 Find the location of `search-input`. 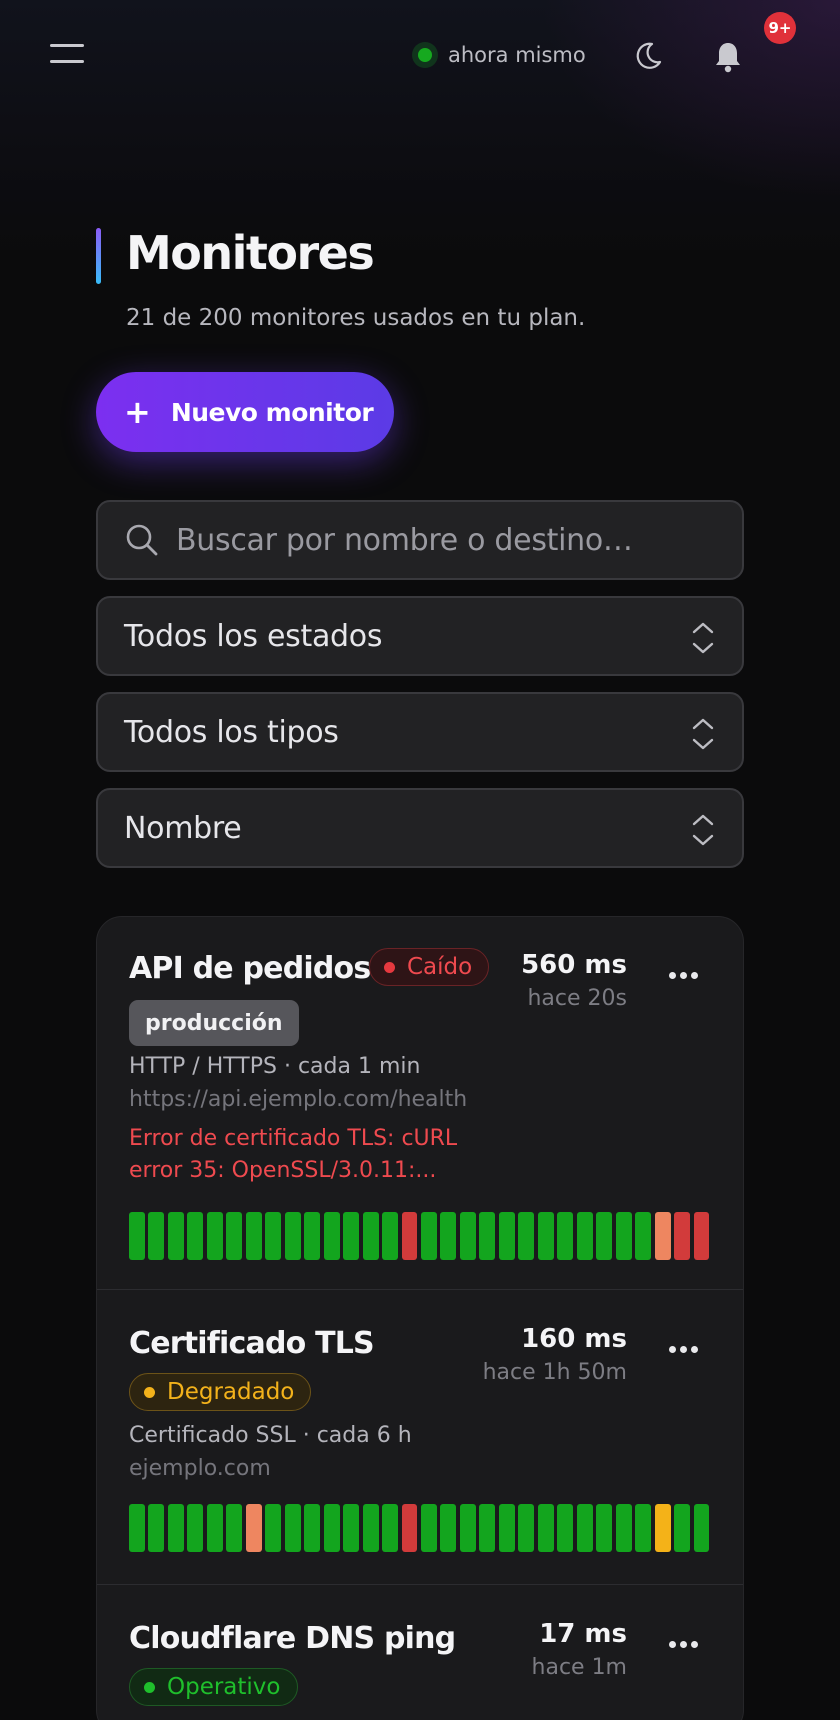

search-input is located at coordinates (436, 540).